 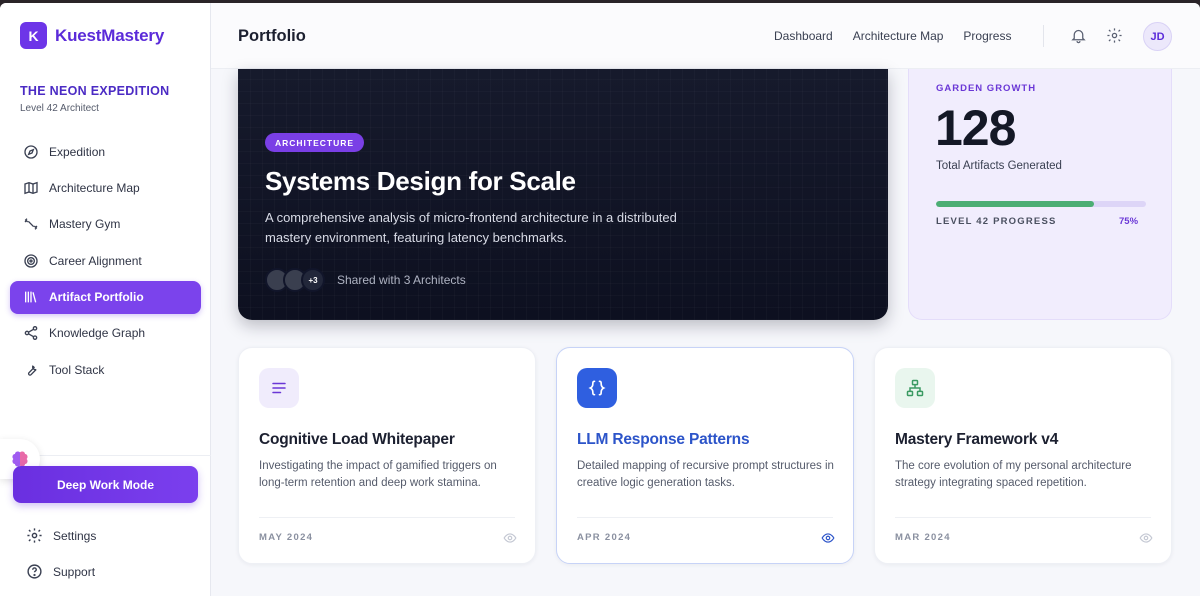 What do you see at coordinates (999, 166) in the screenshot?
I see `artifact-count-label: Total Artifacts Generated` at bounding box center [999, 166].